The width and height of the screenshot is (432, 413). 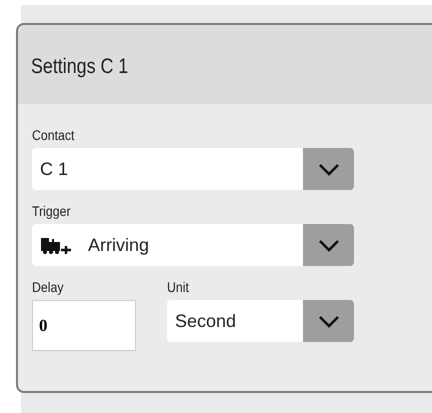 What do you see at coordinates (260, 321) in the screenshot?
I see `dropdown: Second` at bounding box center [260, 321].